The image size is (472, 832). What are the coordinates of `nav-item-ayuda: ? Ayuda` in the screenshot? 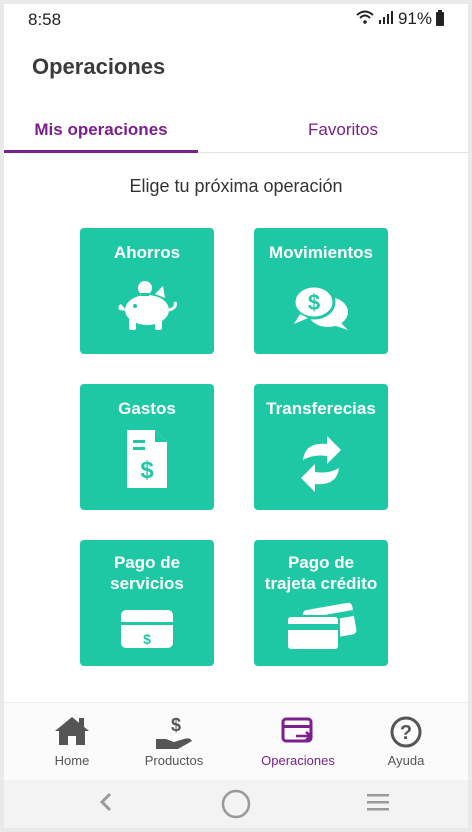 It's located at (406, 742).